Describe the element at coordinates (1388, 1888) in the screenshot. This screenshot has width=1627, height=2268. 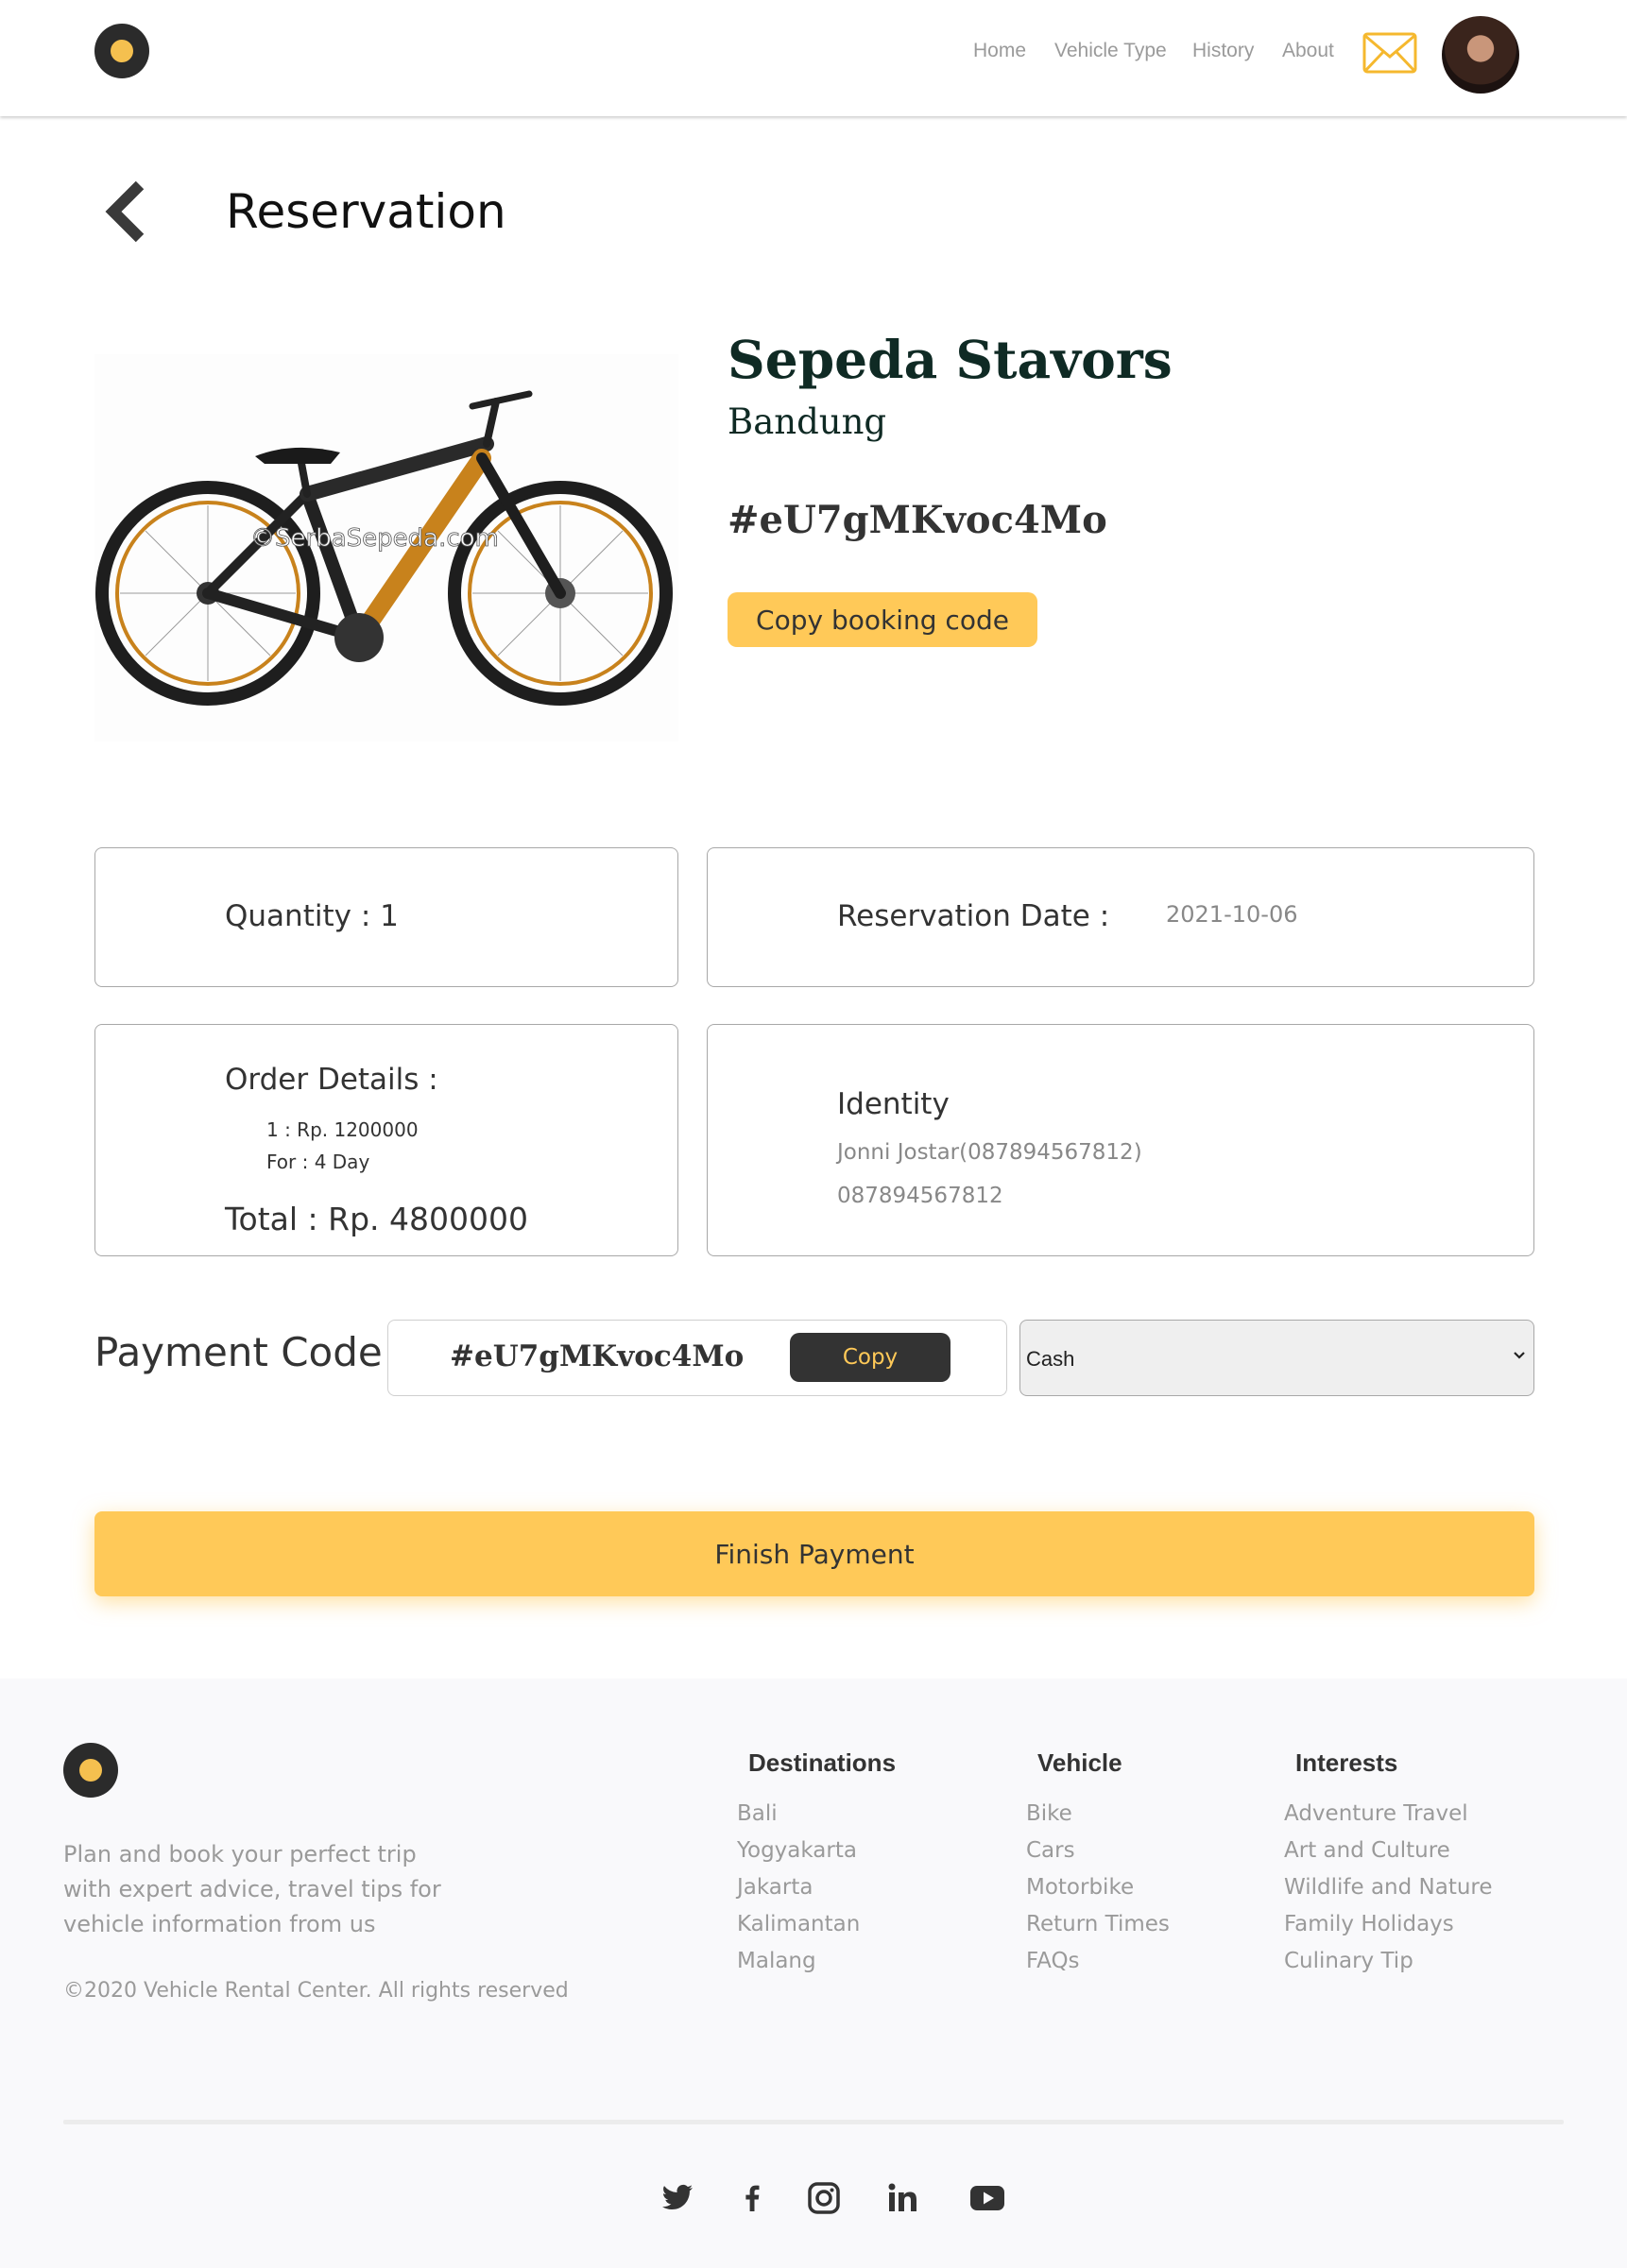
I see `footer-link-wildlife-and-nature: Wildlife and Nature` at that location.